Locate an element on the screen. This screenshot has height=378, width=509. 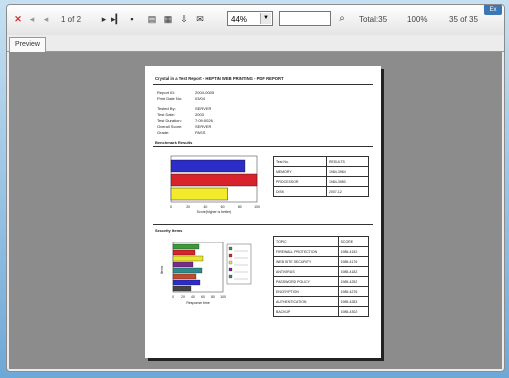
table-cell: AUTHENTICATION is located at coordinates (306, 301).